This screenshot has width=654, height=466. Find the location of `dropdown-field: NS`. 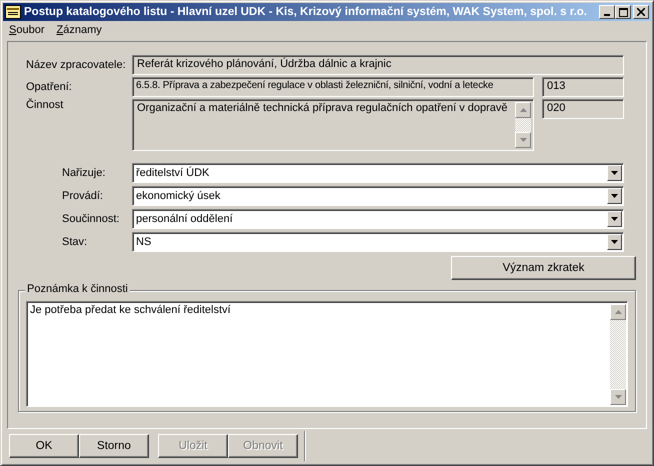

dropdown-field: NS is located at coordinates (378, 242).